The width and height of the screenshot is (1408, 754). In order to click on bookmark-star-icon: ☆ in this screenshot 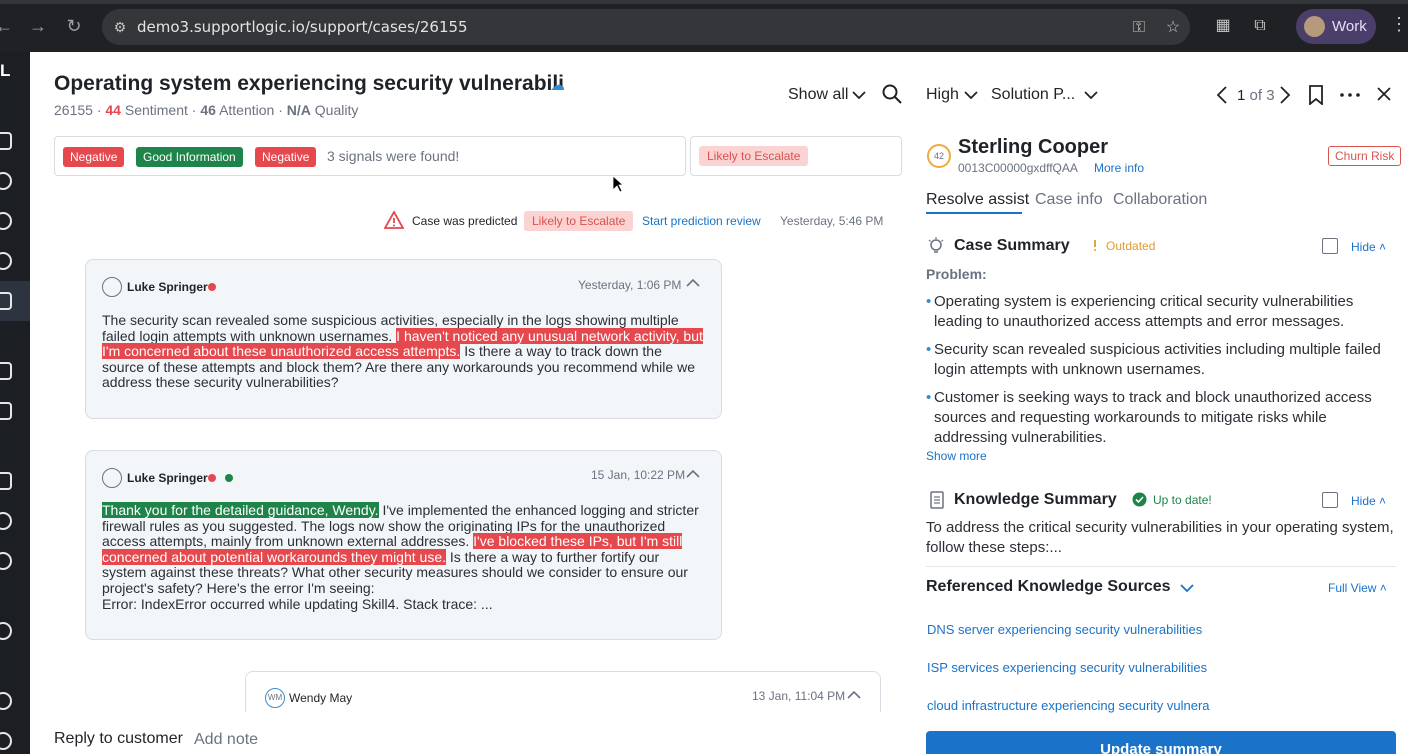, I will do `click(1173, 28)`.